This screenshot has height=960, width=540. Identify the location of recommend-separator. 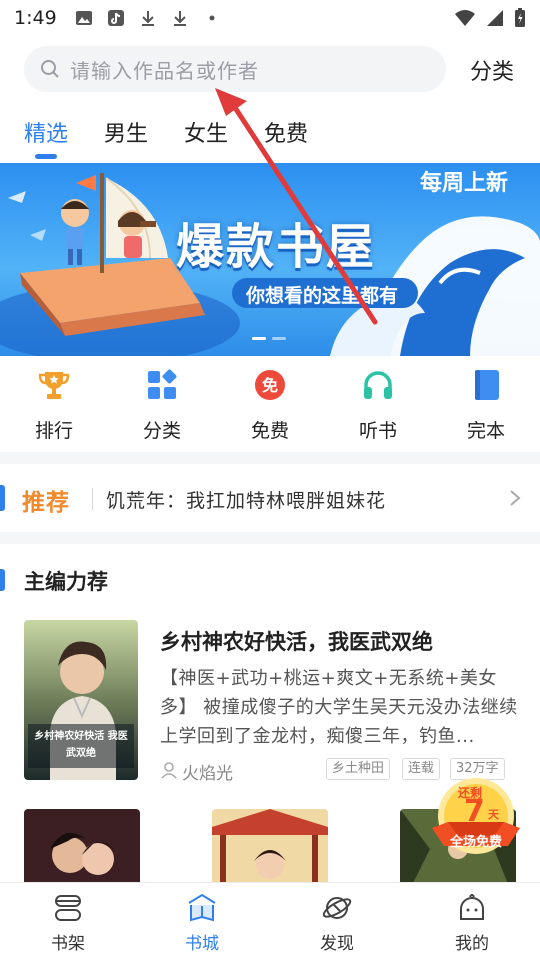
(92, 499).